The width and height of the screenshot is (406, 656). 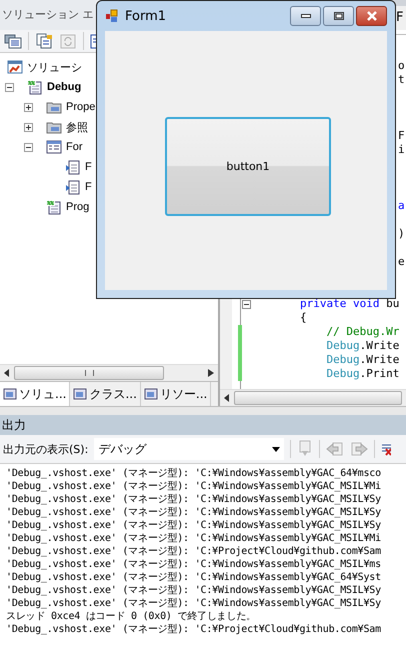 I want to click on code-line: private void bu, so click(x=349, y=304).